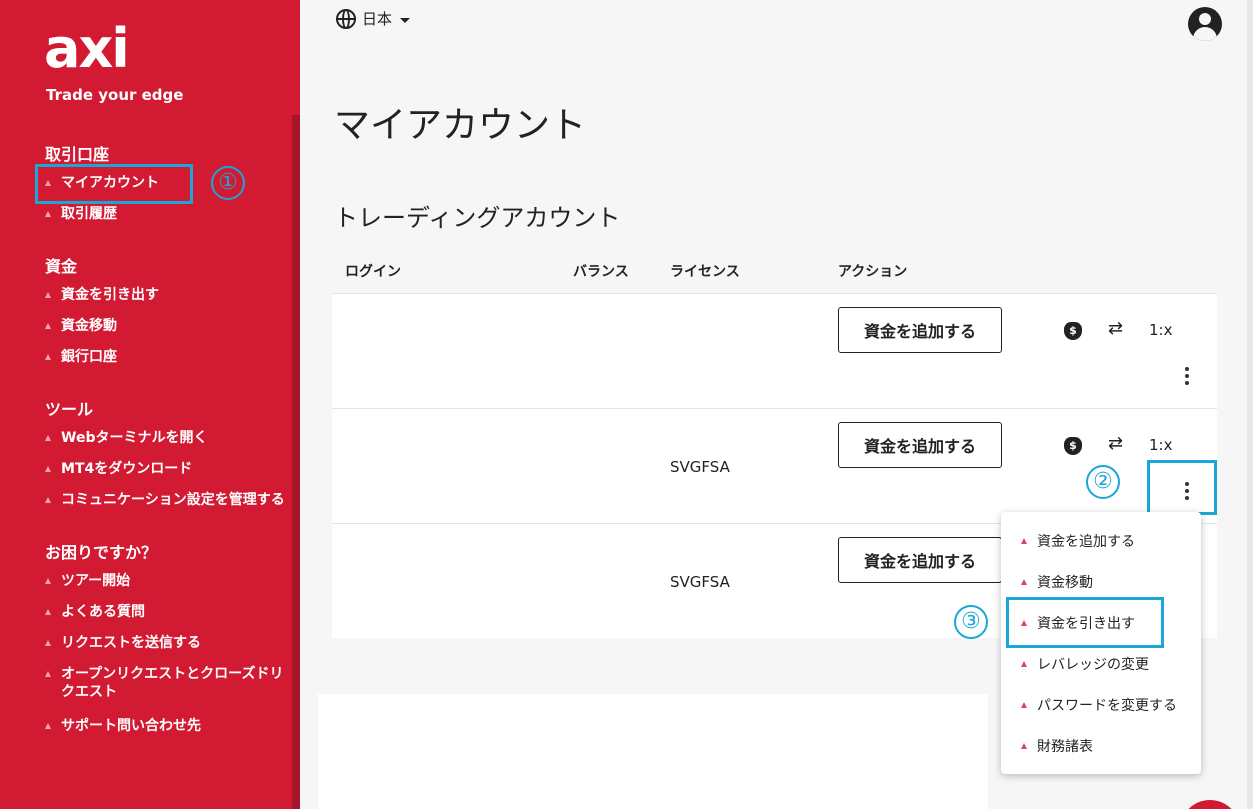 Image resolution: width=1253 pixels, height=809 pixels. Describe the element at coordinates (1250, 404) in the screenshot. I see `page-scrollbar` at that location.